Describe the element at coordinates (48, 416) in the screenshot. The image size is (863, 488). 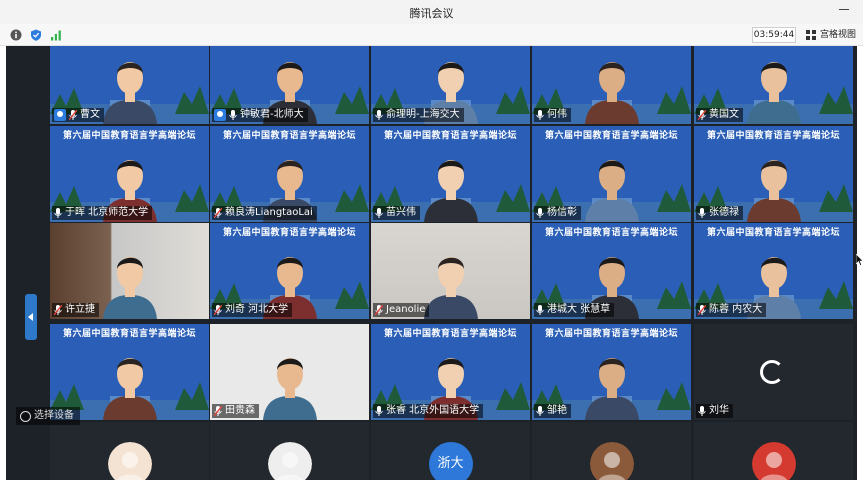
I see `camera-select-label: 选择设备` at that location.